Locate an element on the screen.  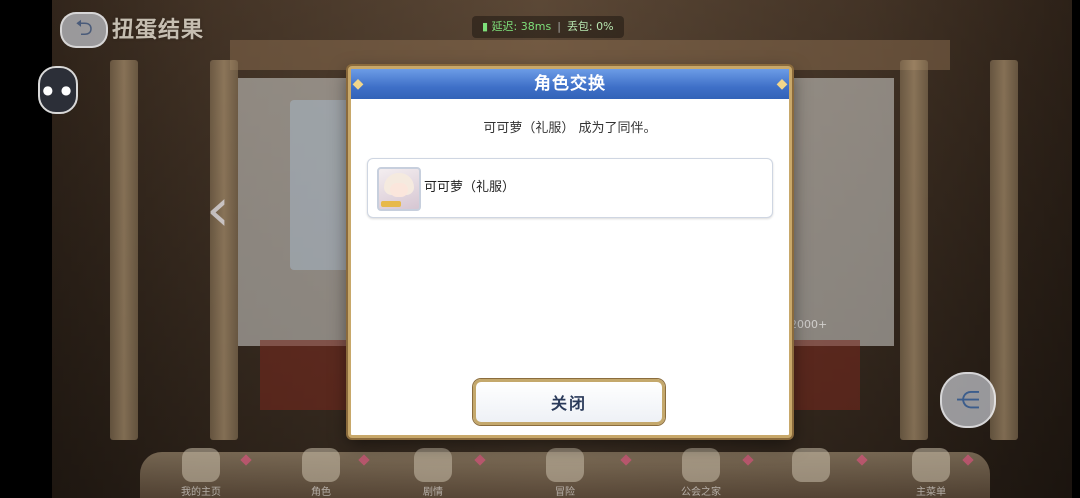
rarity-badge is located at coordinates (391, 204).